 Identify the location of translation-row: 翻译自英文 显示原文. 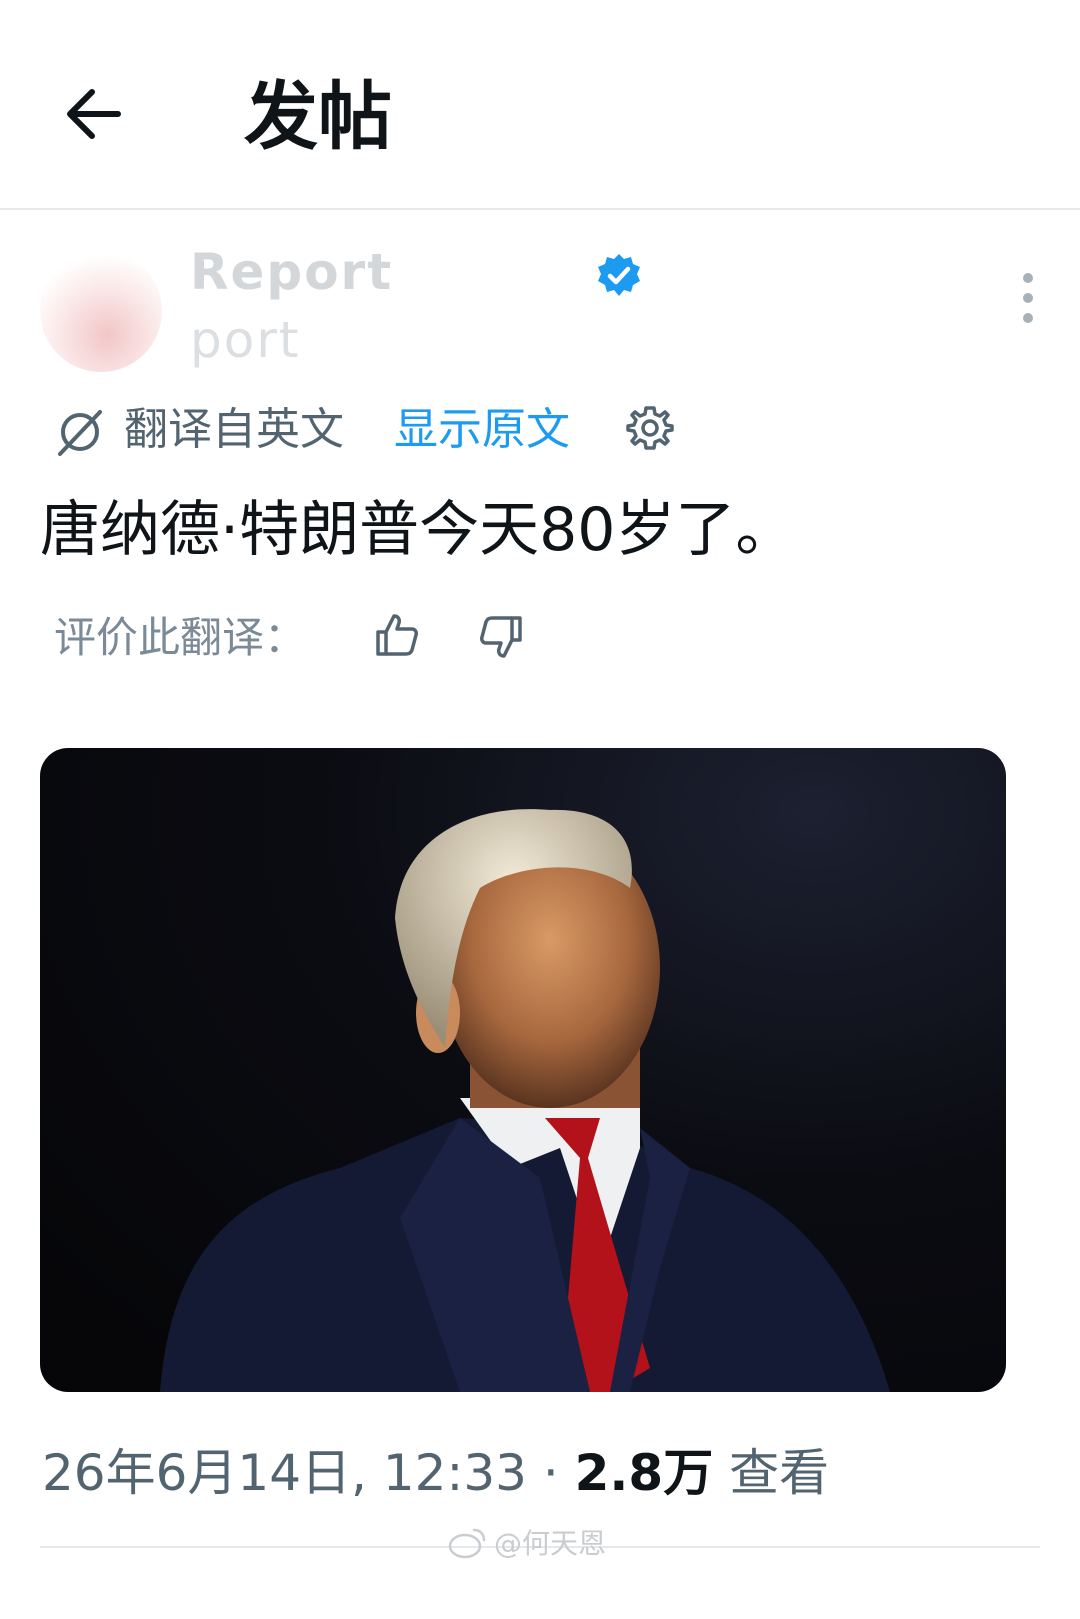
(554, 431).